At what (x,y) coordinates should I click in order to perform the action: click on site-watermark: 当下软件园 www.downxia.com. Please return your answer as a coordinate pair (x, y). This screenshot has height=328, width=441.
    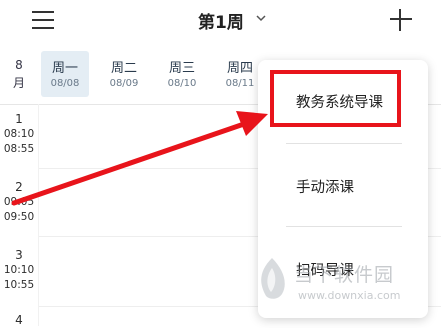
    Looking at the image, I should click on (342, 286).